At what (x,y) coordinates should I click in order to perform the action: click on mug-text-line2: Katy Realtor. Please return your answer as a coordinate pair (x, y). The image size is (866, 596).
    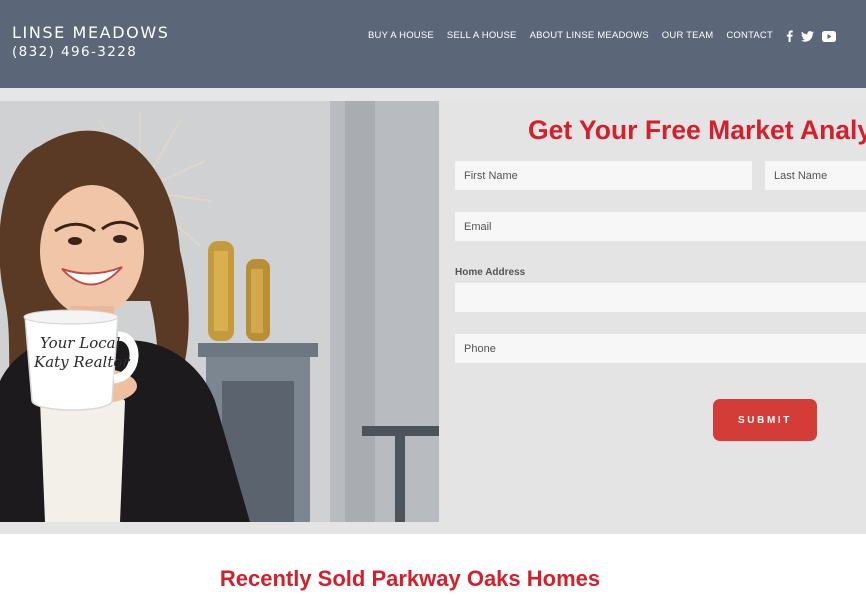
    Looking at the image, I should click on (81, 362).